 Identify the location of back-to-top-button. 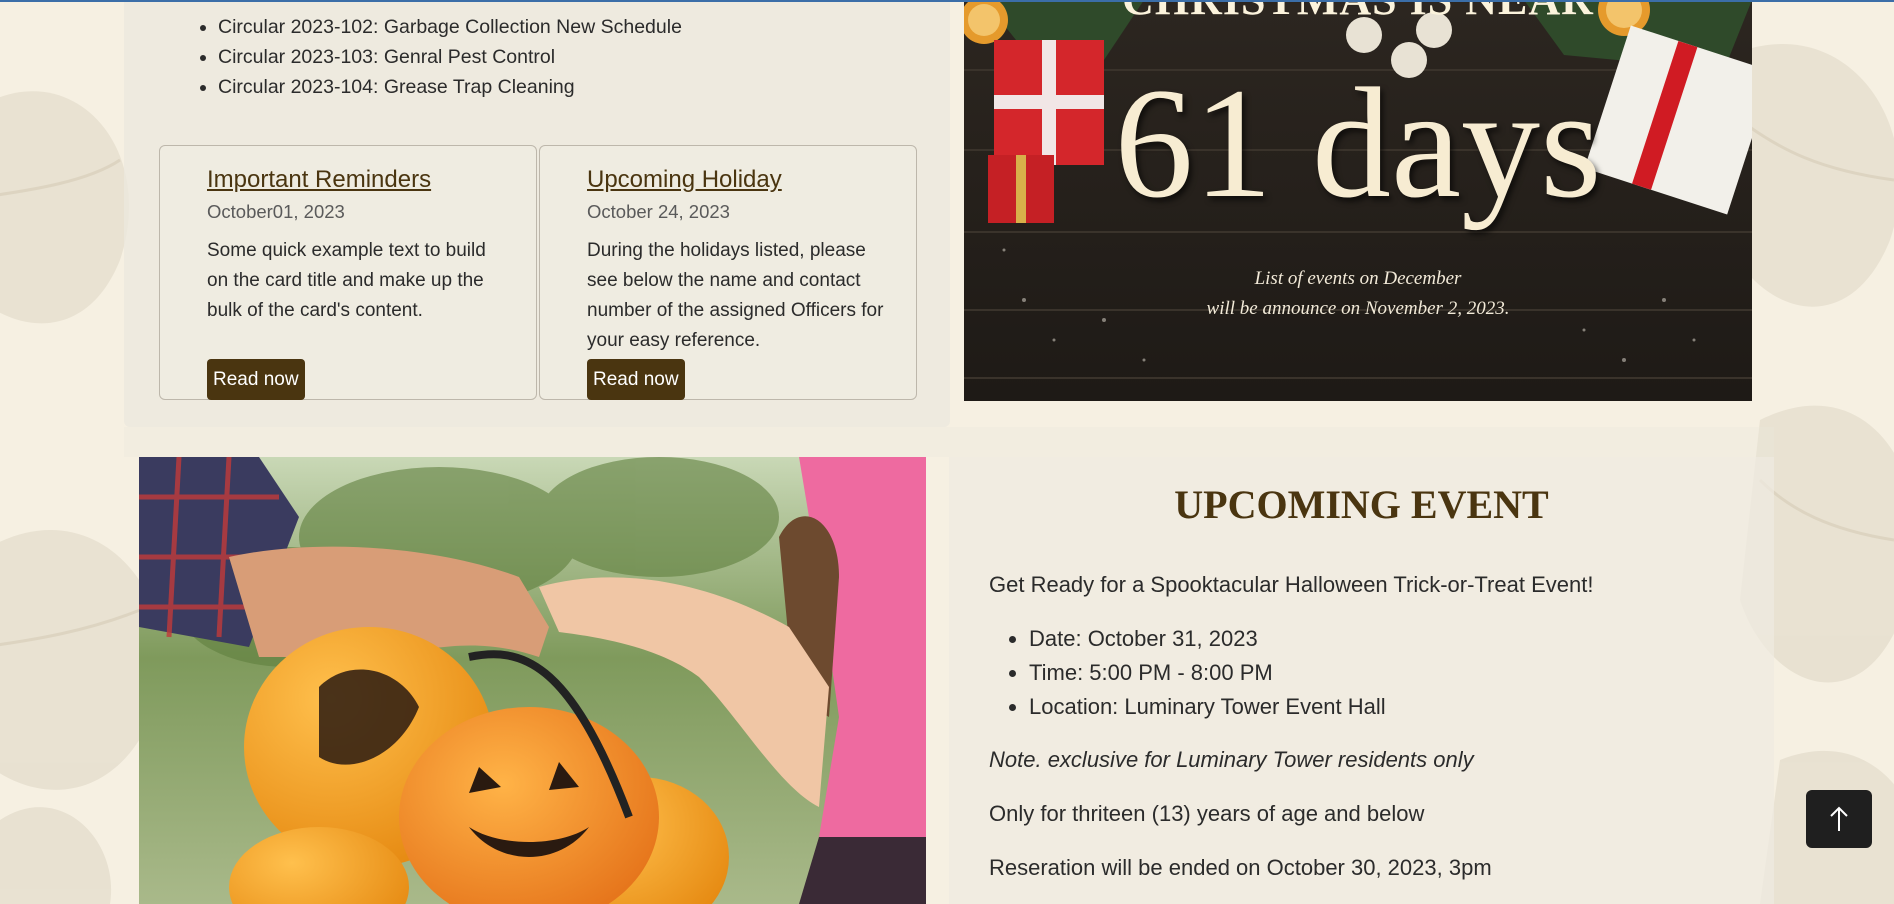
(1839, 819).